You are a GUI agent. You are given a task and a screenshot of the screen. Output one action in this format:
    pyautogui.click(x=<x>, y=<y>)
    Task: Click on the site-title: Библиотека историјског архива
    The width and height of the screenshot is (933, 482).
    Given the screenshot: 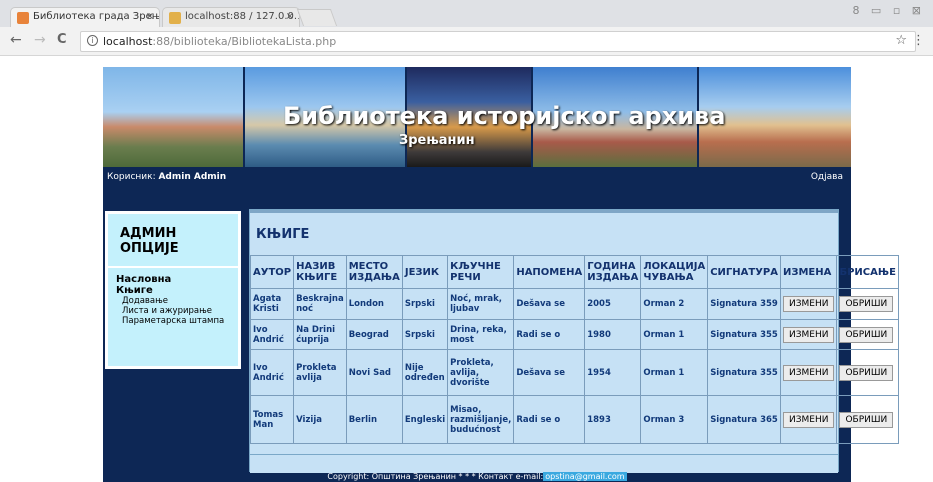 What is the action you would take?
    pyautogui.click(x=504, y=116)
    